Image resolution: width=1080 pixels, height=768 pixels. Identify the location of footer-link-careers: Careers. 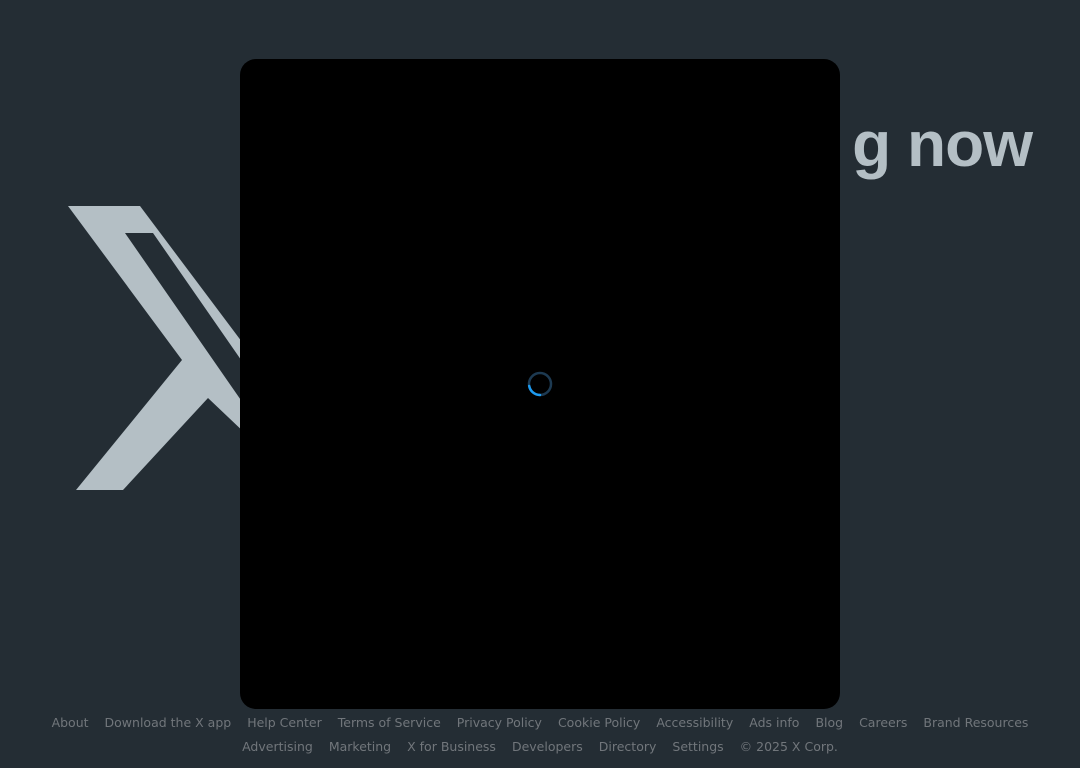
(883, 722).